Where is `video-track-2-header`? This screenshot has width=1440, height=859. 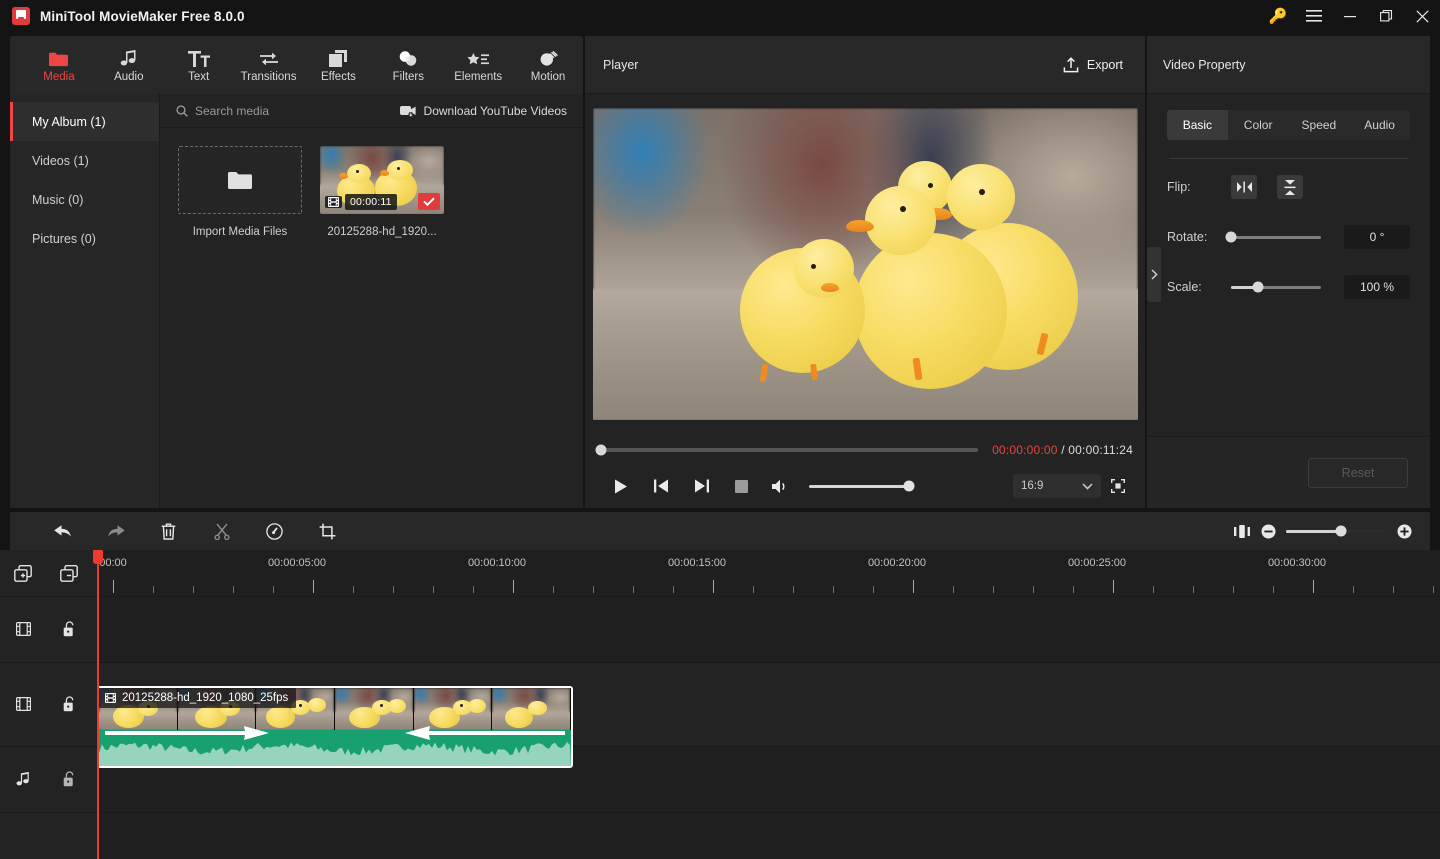
video-track-2-header is located at coordinates (48, 704).